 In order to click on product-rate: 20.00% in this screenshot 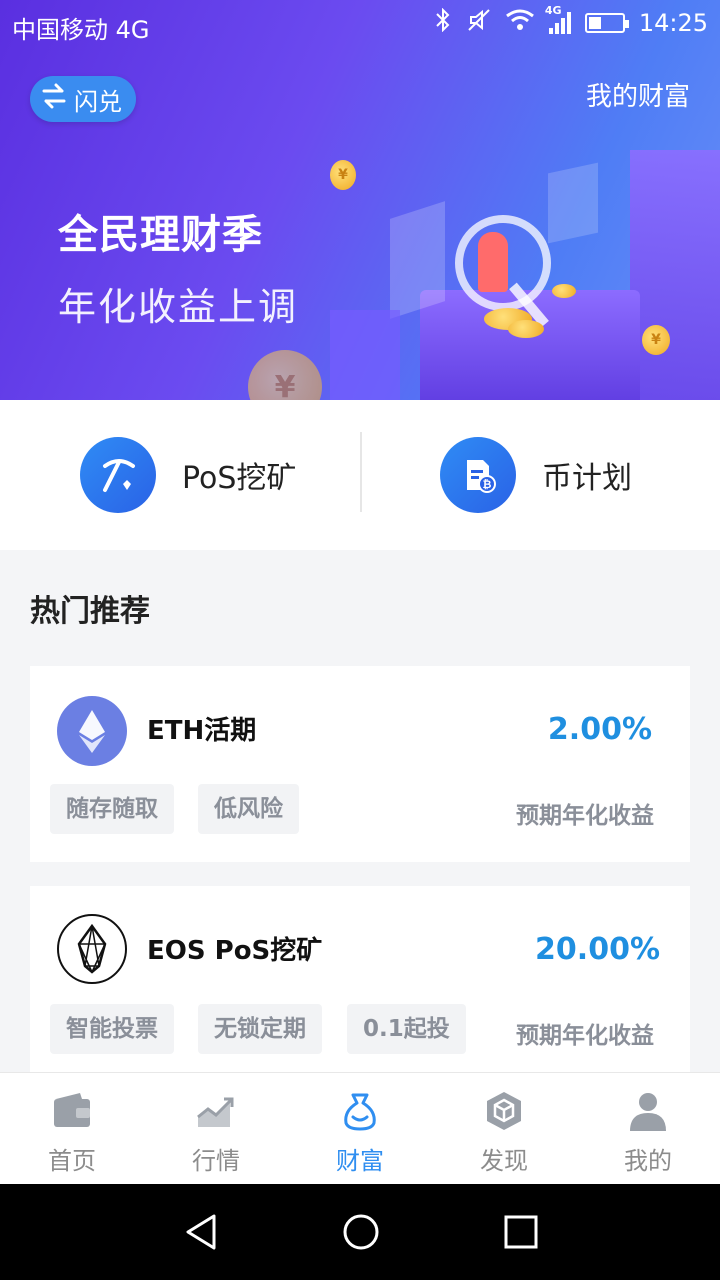, I will do `click(597, 949)`.